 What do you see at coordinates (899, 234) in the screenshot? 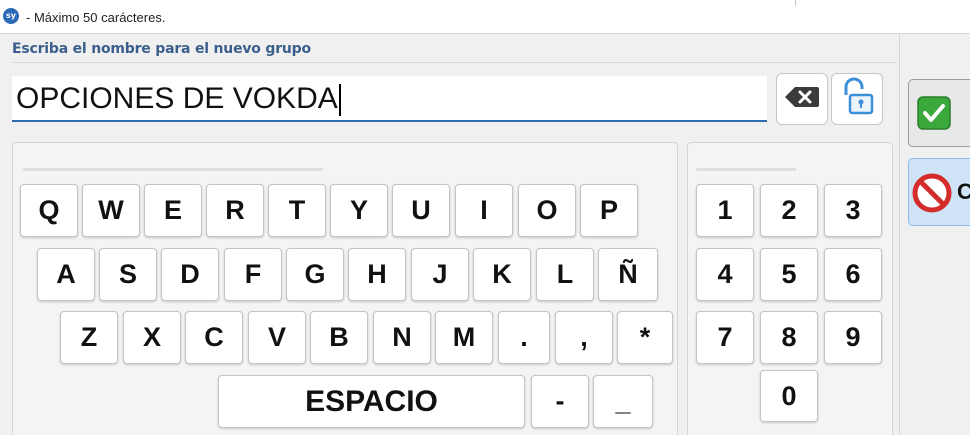
I see `vertical-divider` at bounding box center [899, 234].